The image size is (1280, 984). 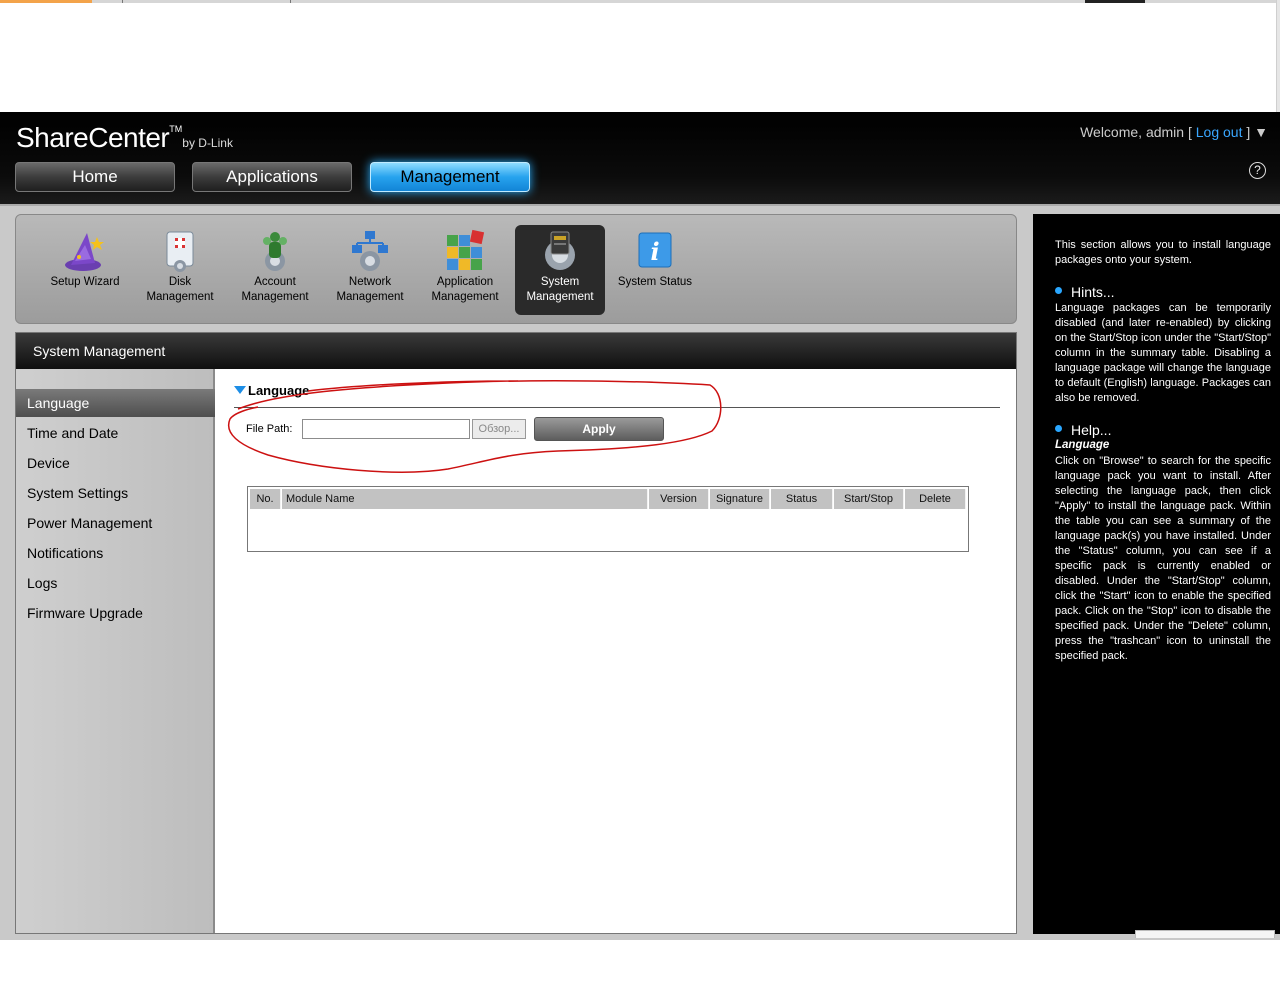 What do you see at coordinates (1255, 132) in the screenshot?
I see `welcome-suffix: ] ▼` at bounding box center [1255, 132].